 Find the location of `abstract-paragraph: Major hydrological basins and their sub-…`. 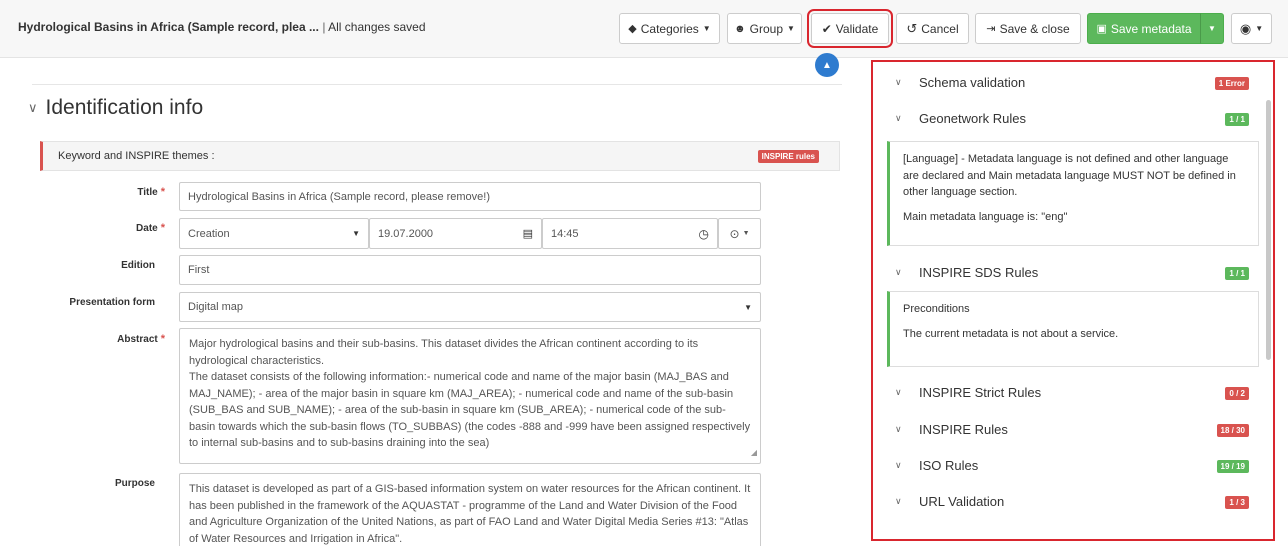

abstract-paragraph: Major hydrological basins and their sub-… is located at coordinates (444, 352).